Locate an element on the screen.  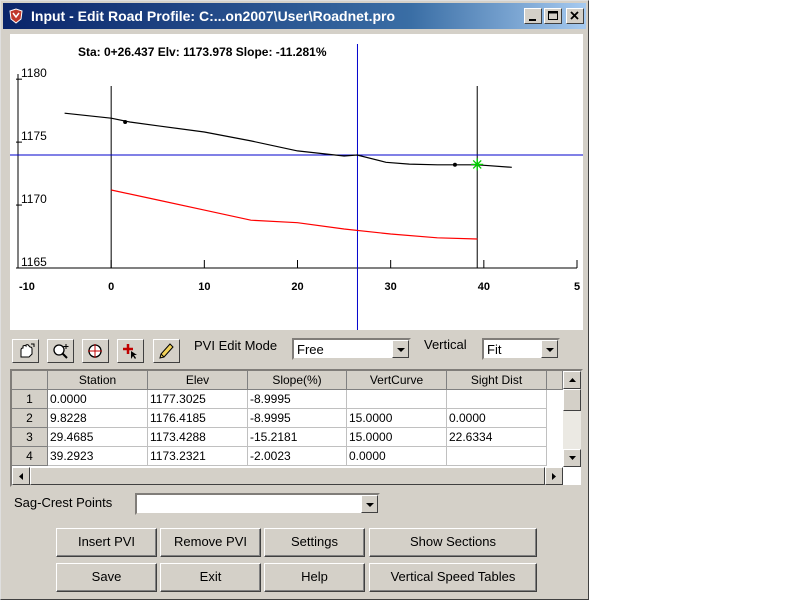
zoom-extents-icon is located at coordinates (95, 351).